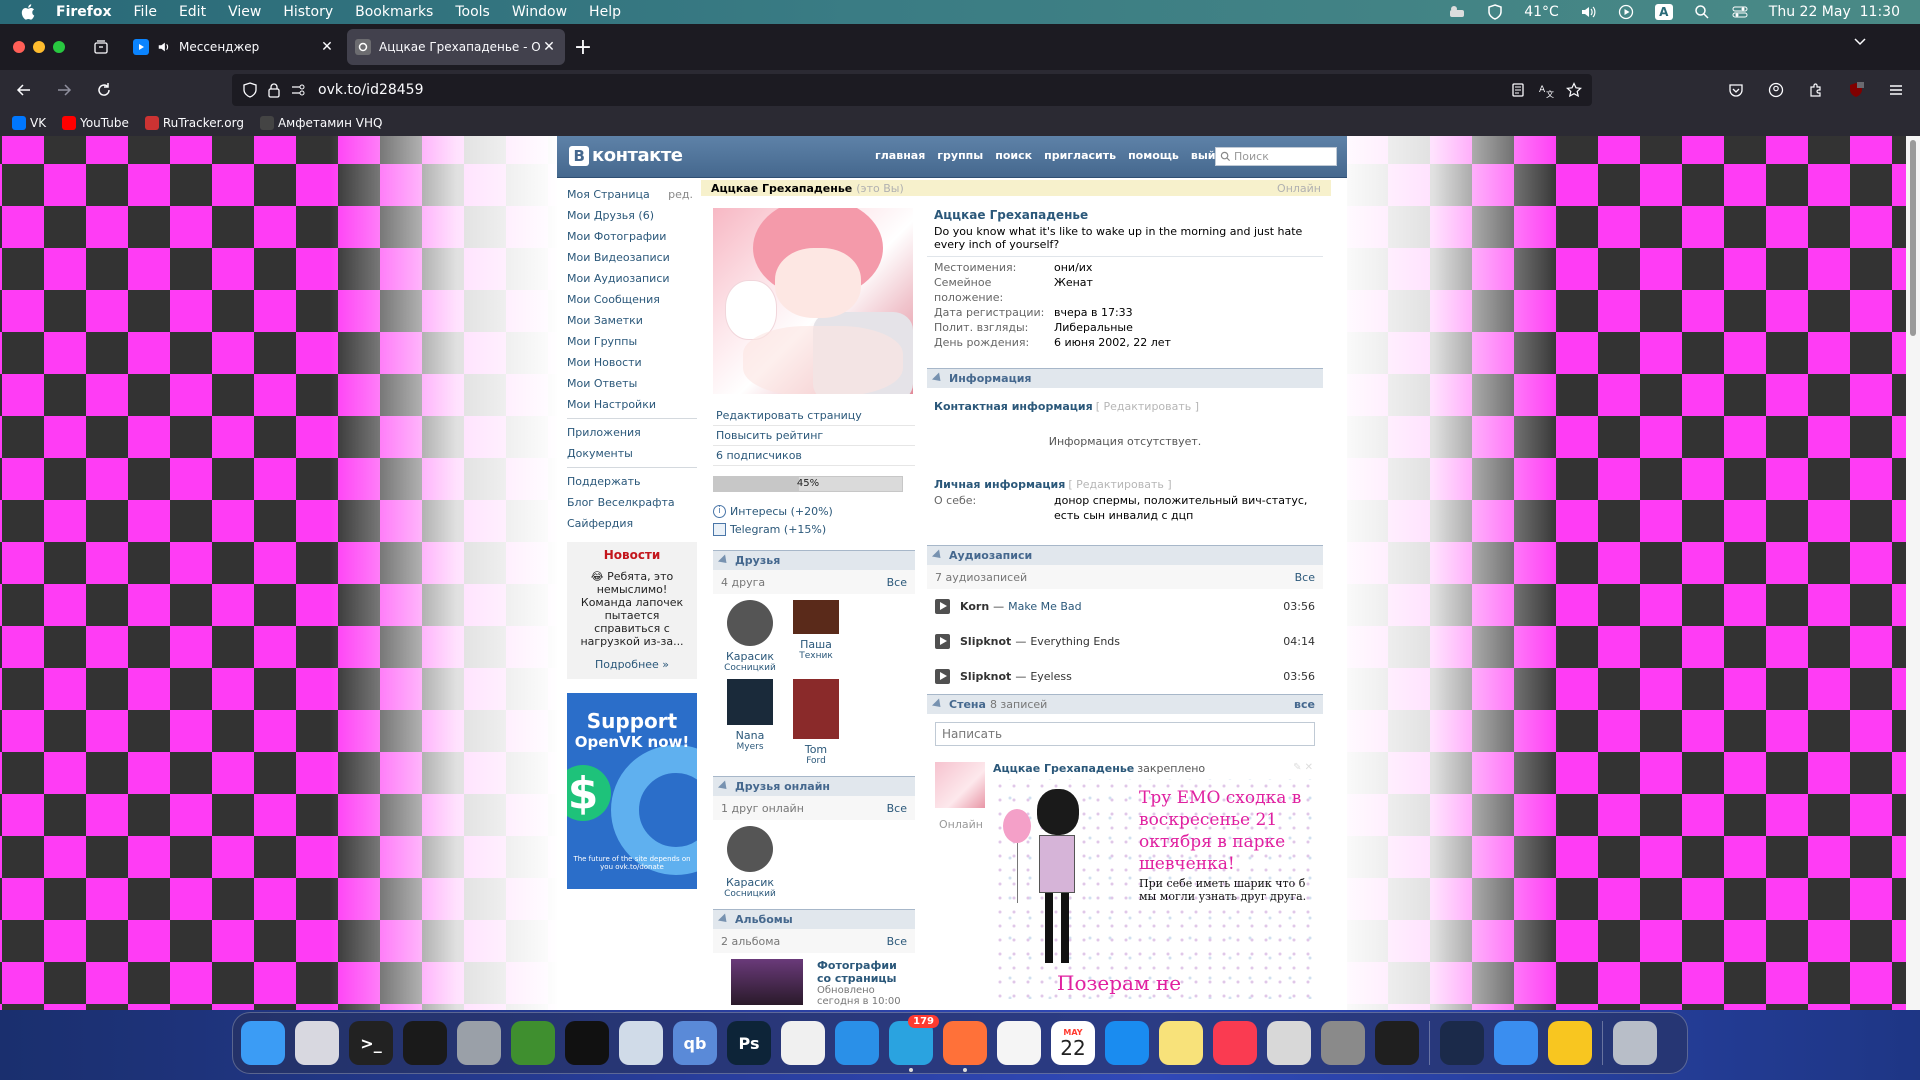 The width and height of the screenshot is (1920, 1080). What do you see at coordinates (814, 786) in the screenshot?
I see `friends-online-header: Друзья онлайн` at bounding box center [814, 786].